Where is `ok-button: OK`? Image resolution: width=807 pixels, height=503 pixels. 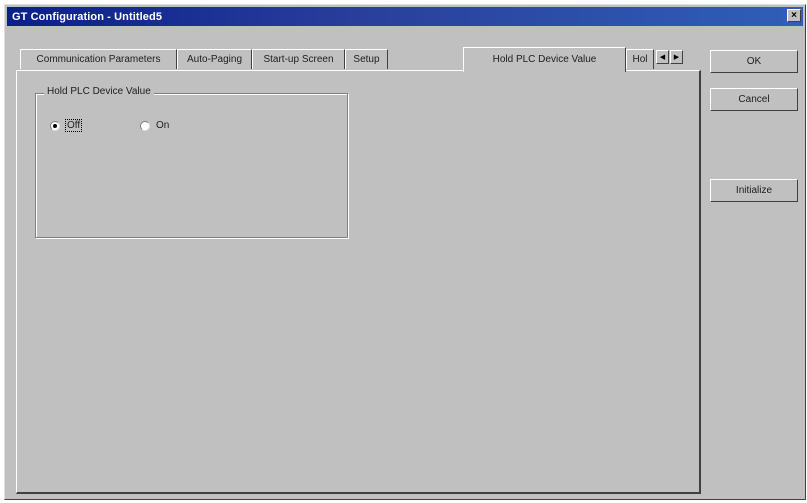 ok-button: OK is located at coordinates (754, 61).